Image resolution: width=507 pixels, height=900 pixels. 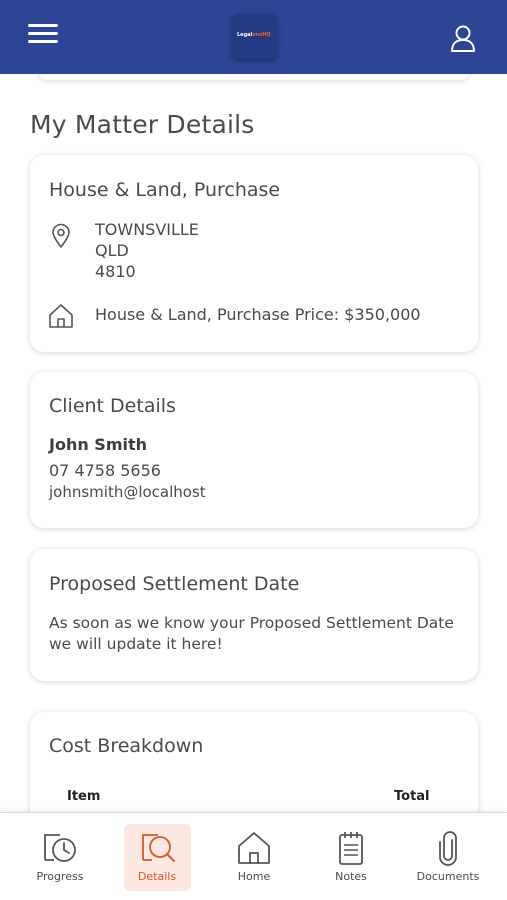 What do you see at coordinates (174, 584) in the screenshot?
I see `settlement-title: Proposed Settlement Date` at bounding box center [174, 584].